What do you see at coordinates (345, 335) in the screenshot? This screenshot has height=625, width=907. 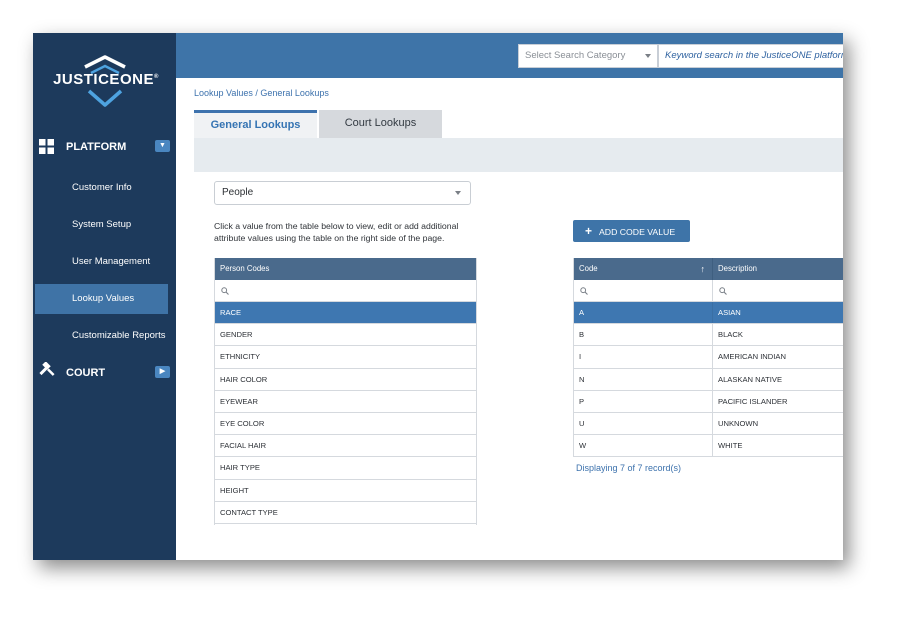 I see `person-code-row: GENDER` at bounding box center [345, 335].